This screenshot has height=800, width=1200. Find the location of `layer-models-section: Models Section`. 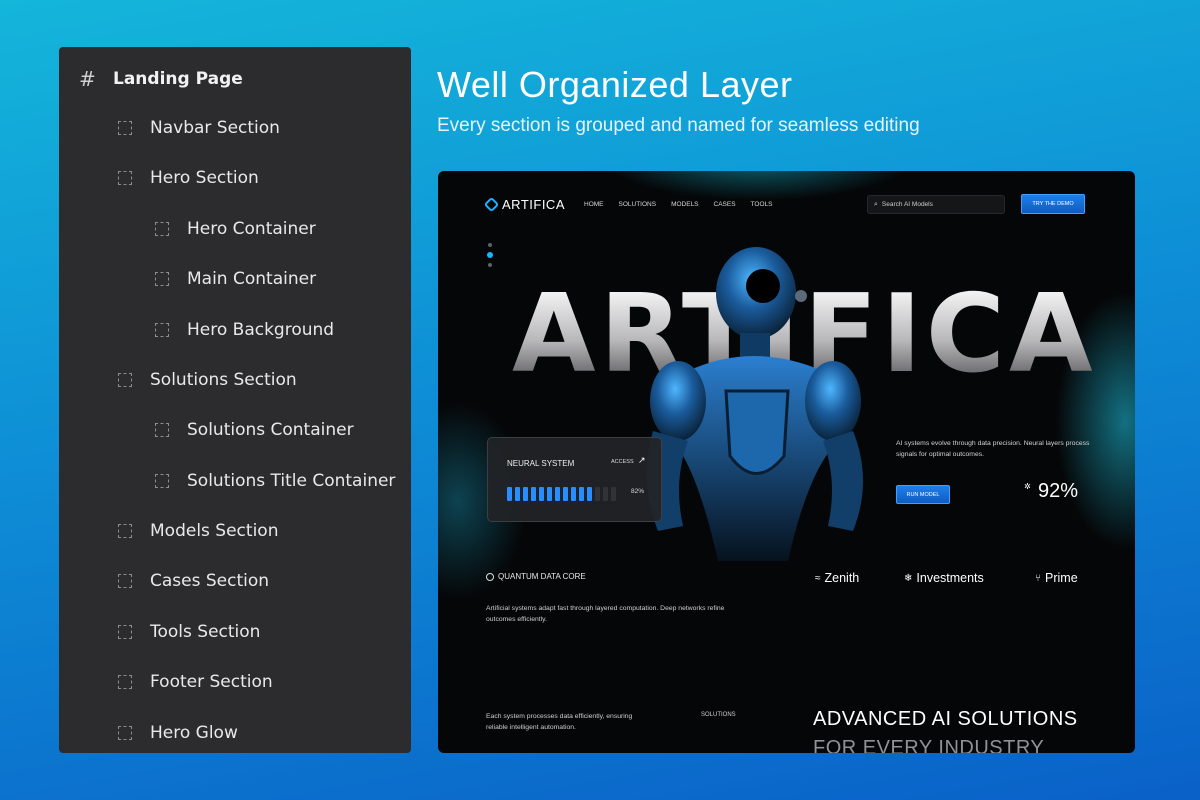

layer-models-section: Models Section is located at coordinates (198, 531).